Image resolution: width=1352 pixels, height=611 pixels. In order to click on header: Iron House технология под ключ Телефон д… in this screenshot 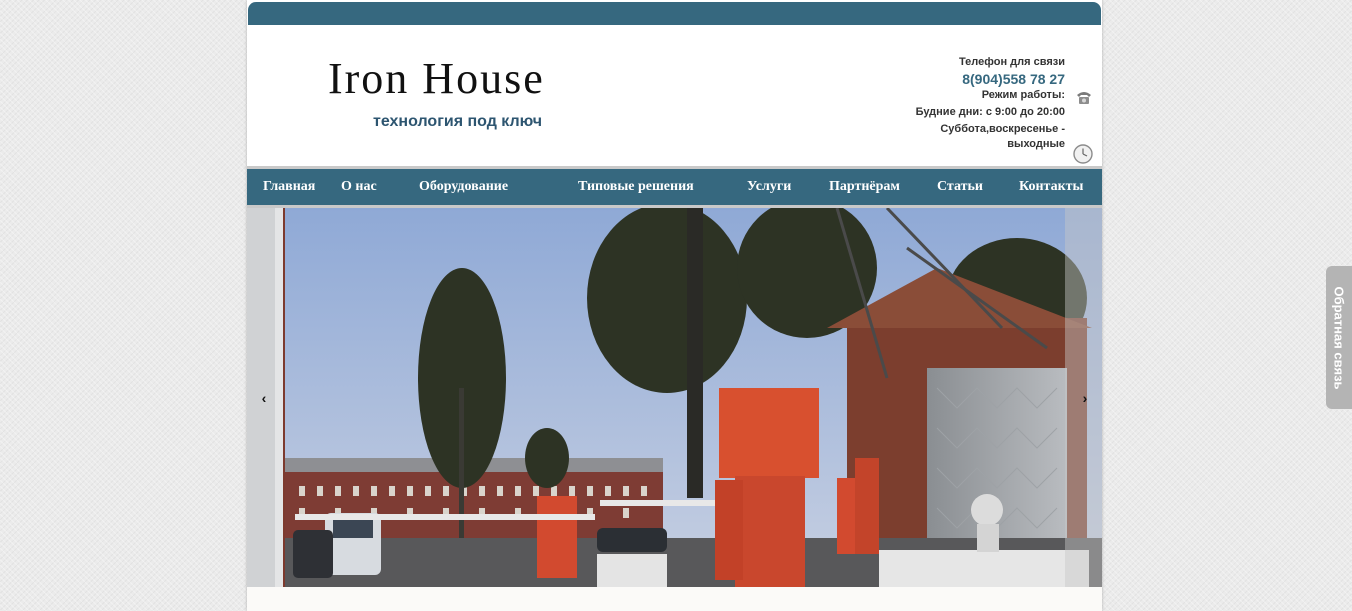, I will do `click(674, 97)`.